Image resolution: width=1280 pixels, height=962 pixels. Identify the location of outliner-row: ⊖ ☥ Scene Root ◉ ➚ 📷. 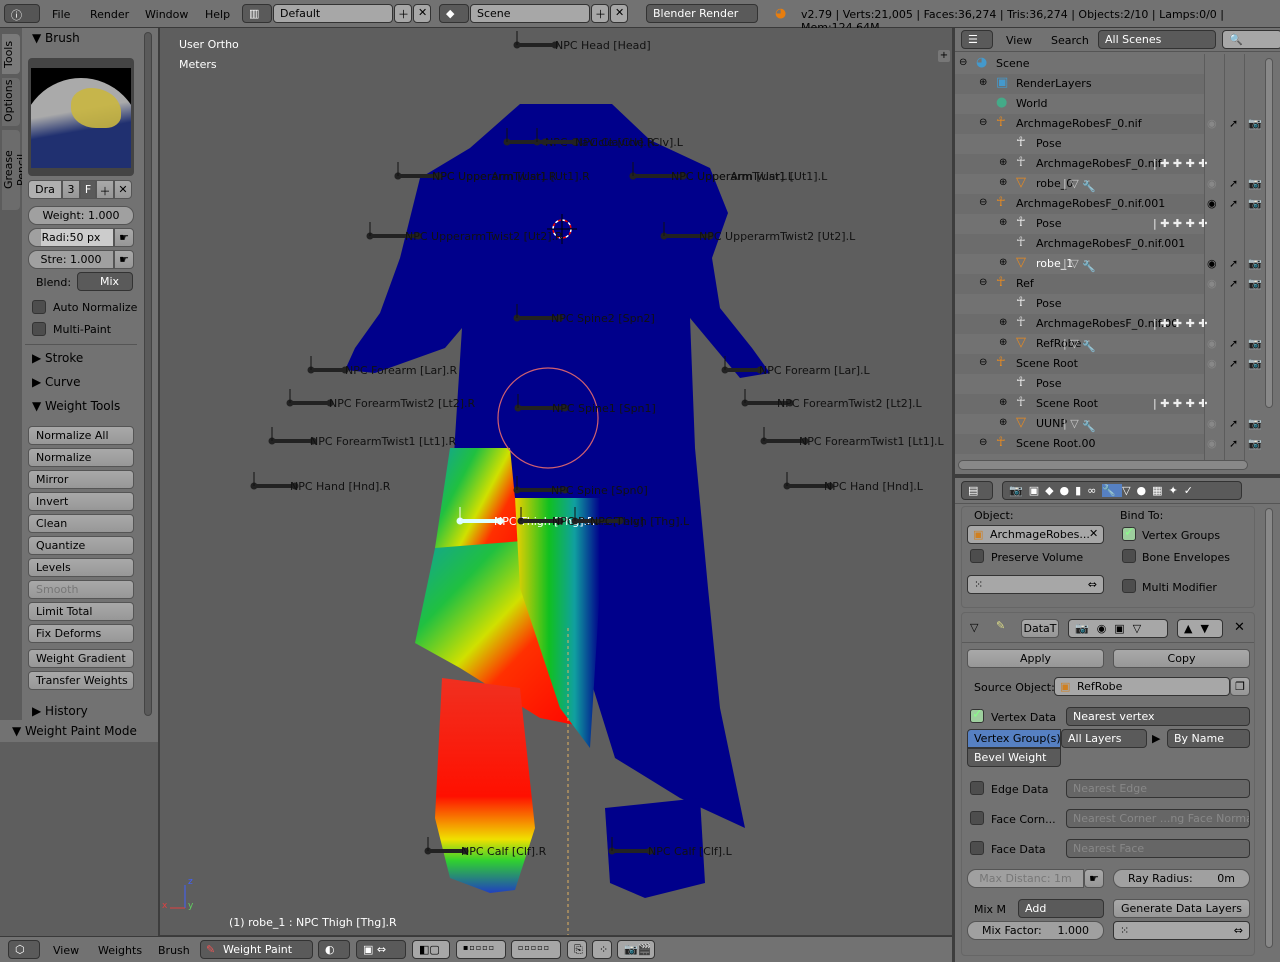
(1108, 364).